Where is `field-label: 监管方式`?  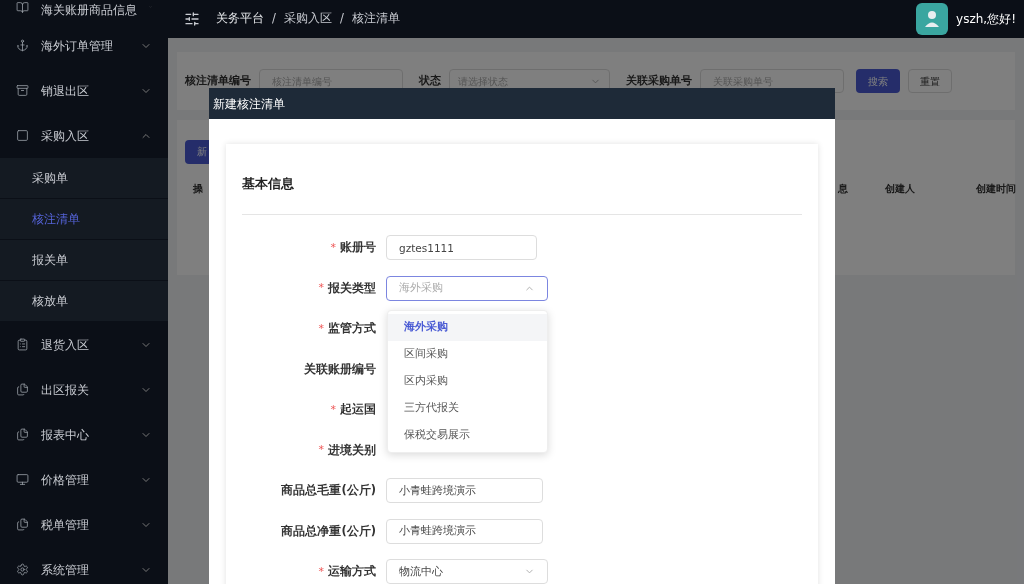
field-label: 监管方式 is located at coordinates (352, 329).